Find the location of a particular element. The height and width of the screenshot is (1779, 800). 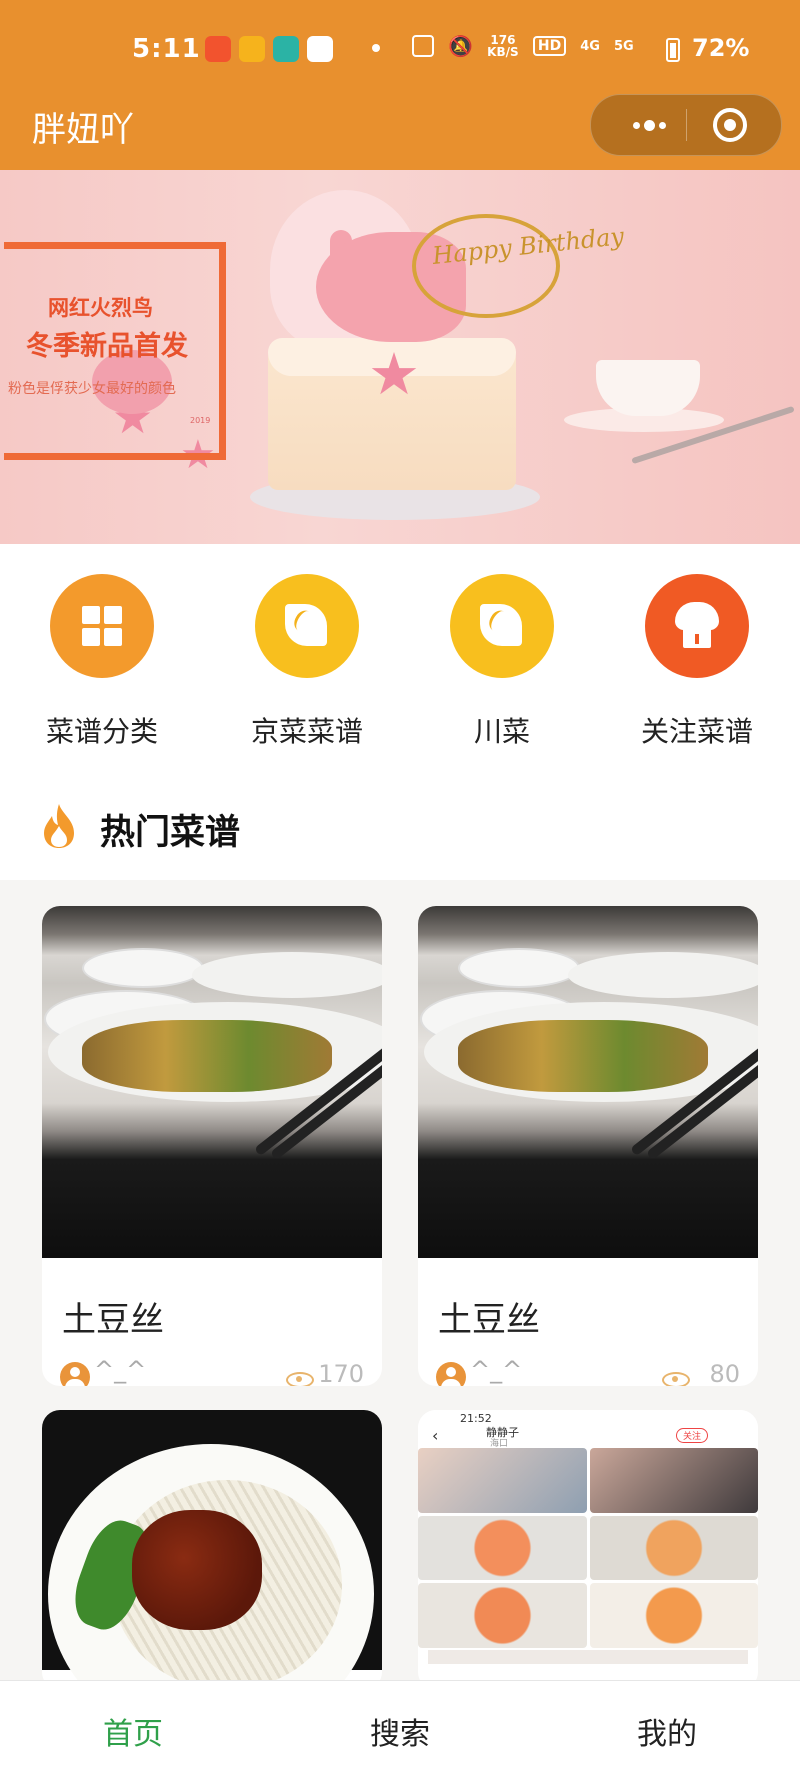

category-followed-recipes: 关注菜谱 is located at coordinates (697, 662).